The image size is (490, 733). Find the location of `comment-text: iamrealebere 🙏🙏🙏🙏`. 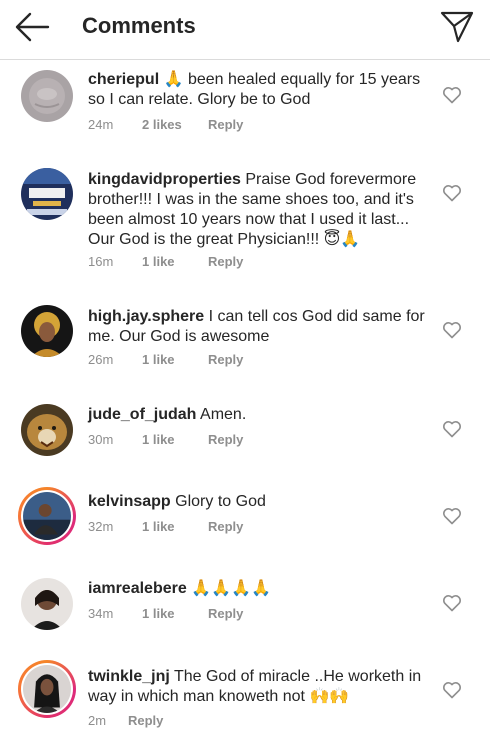

comment-text: iamrealebere 🙏🙏🙏🙏 is located at coordinates (258, 589).